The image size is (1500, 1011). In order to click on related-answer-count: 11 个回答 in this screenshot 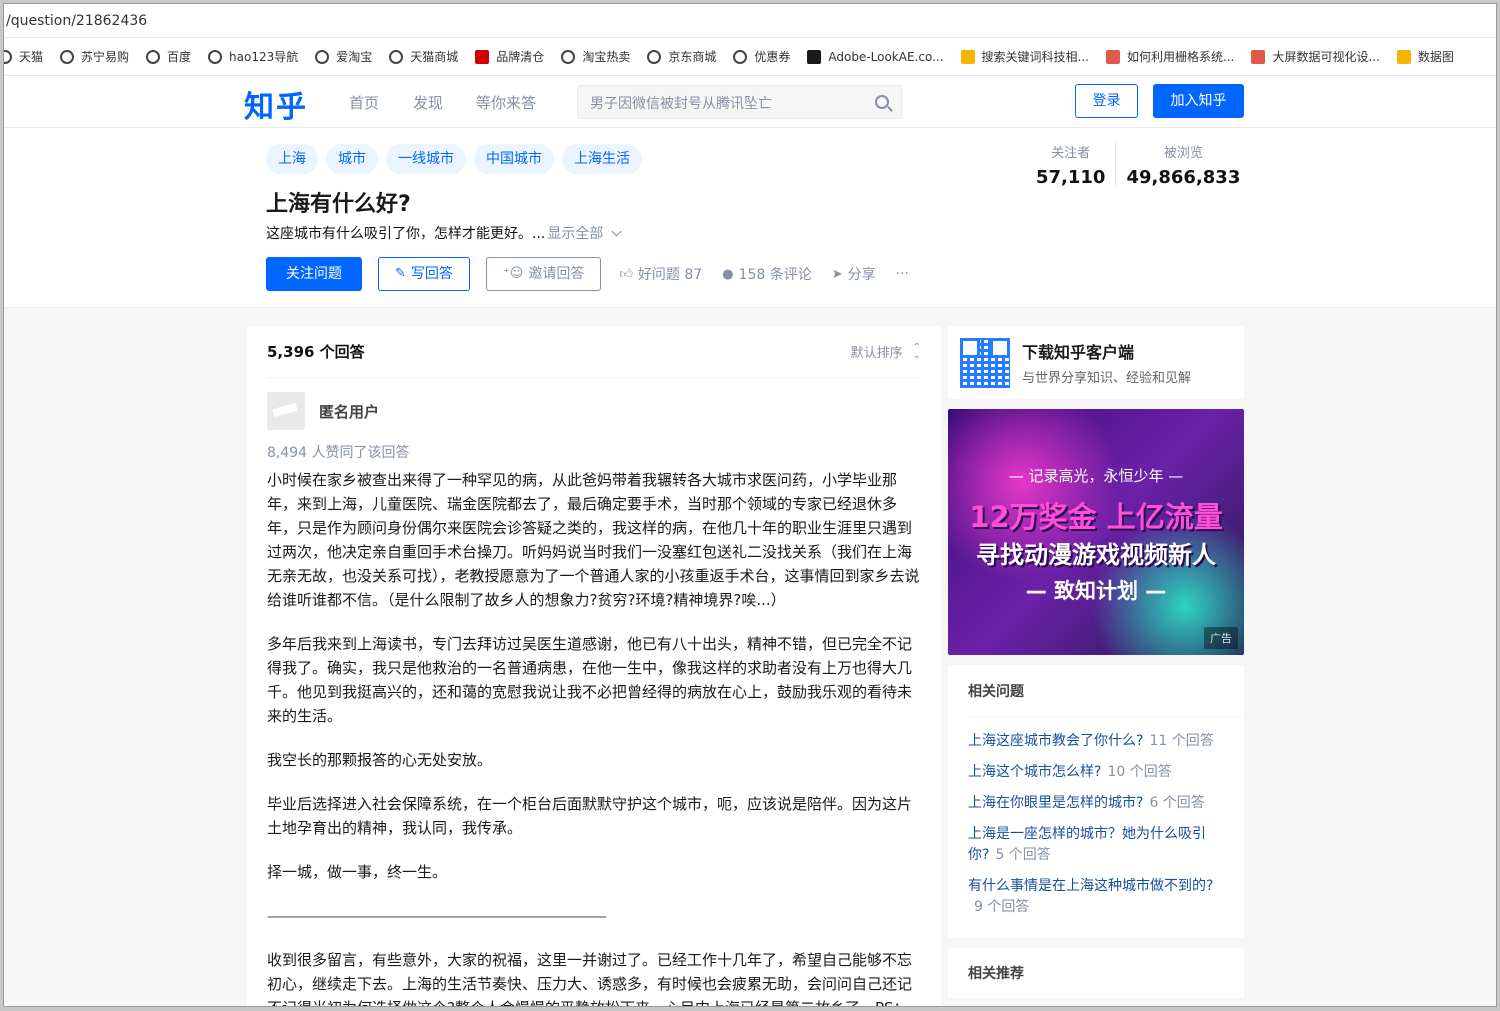, I will do `click(1181, 741)`.